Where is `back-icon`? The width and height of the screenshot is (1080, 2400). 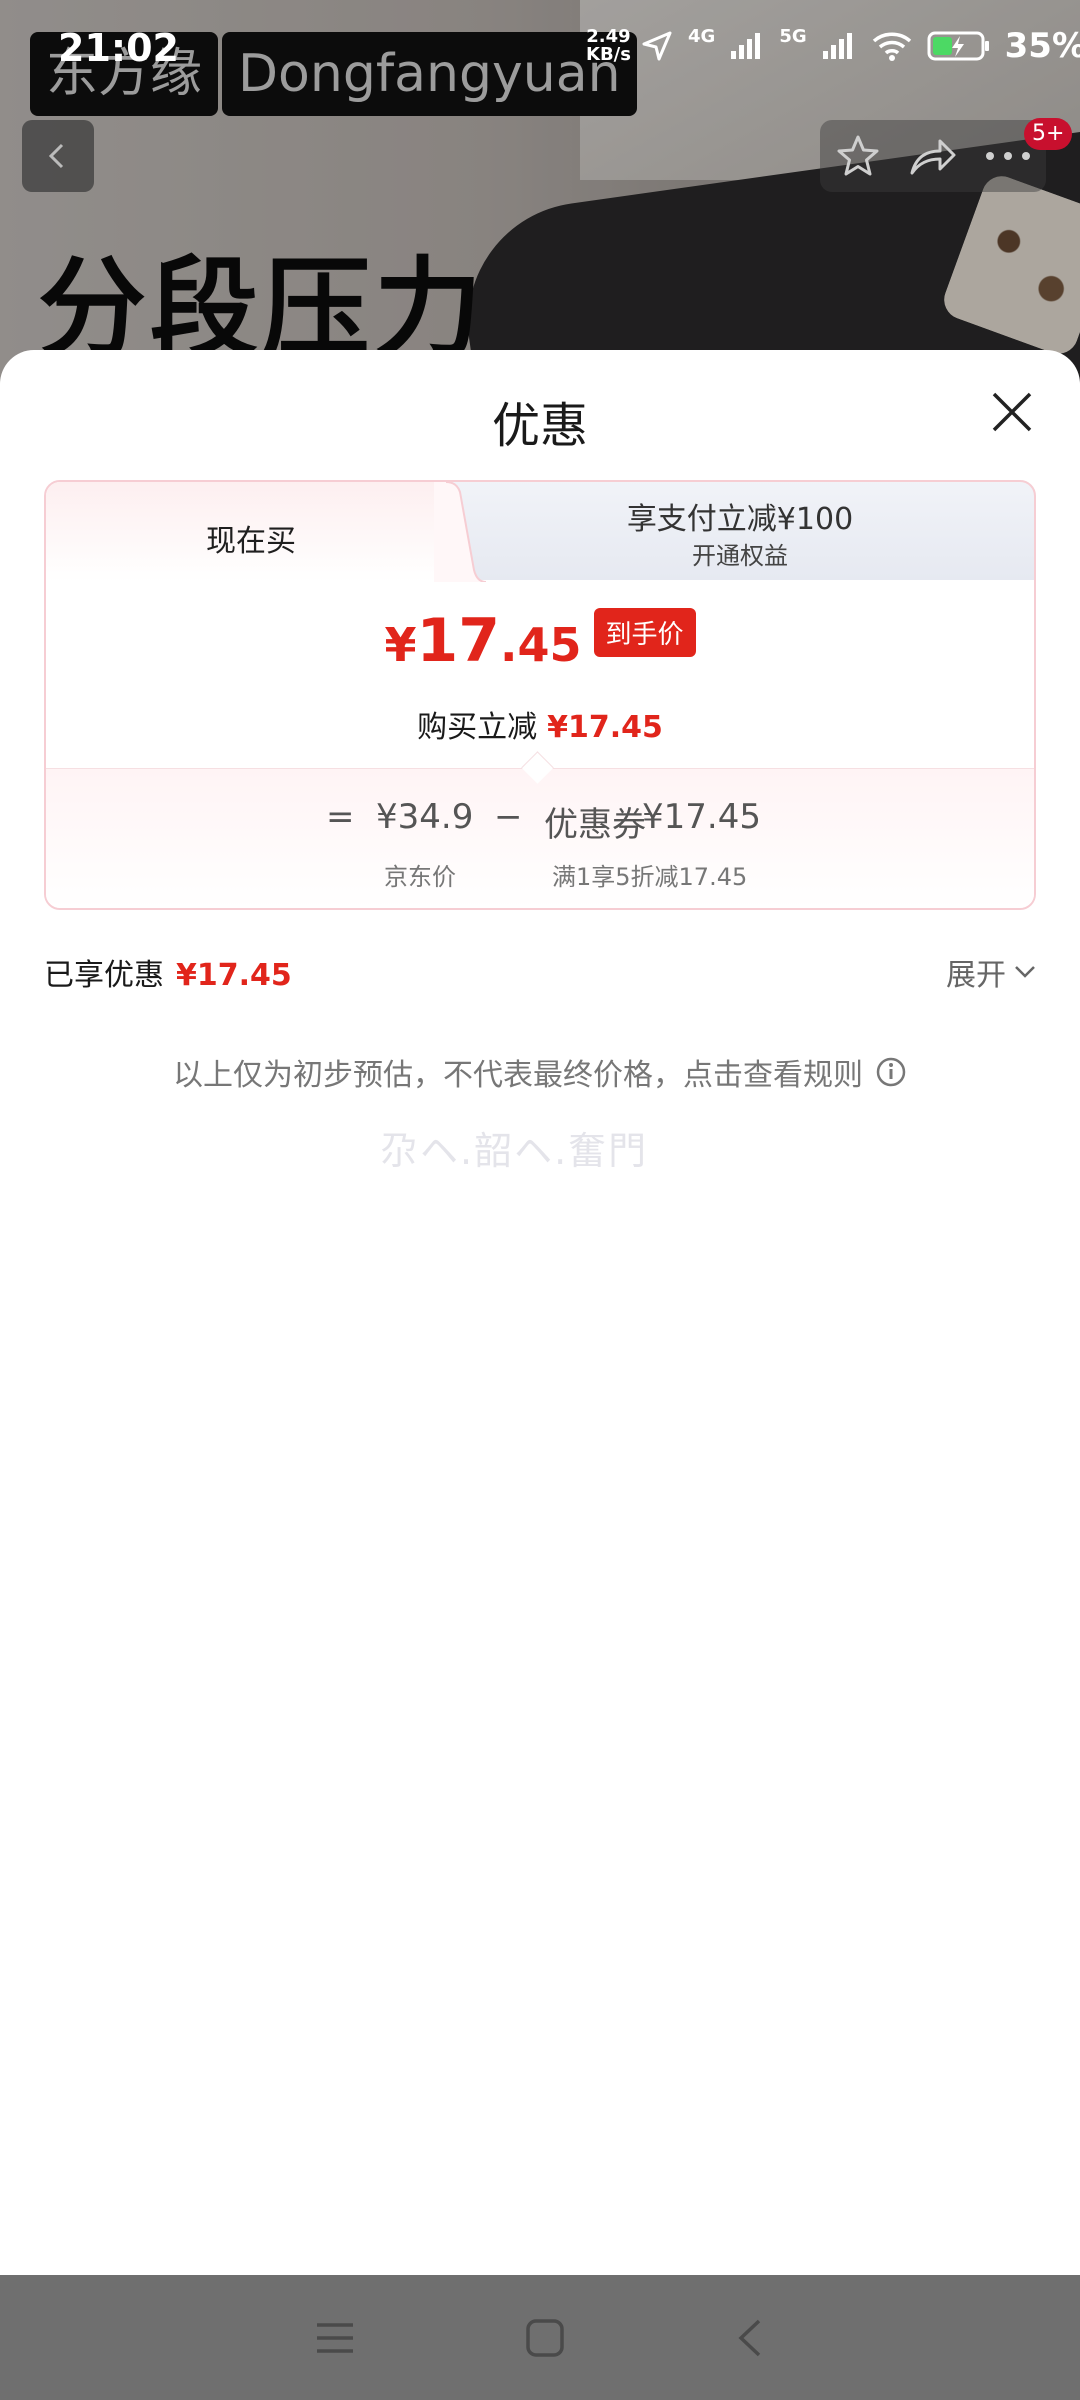
back-icon is located at coordinates (750, 2338).